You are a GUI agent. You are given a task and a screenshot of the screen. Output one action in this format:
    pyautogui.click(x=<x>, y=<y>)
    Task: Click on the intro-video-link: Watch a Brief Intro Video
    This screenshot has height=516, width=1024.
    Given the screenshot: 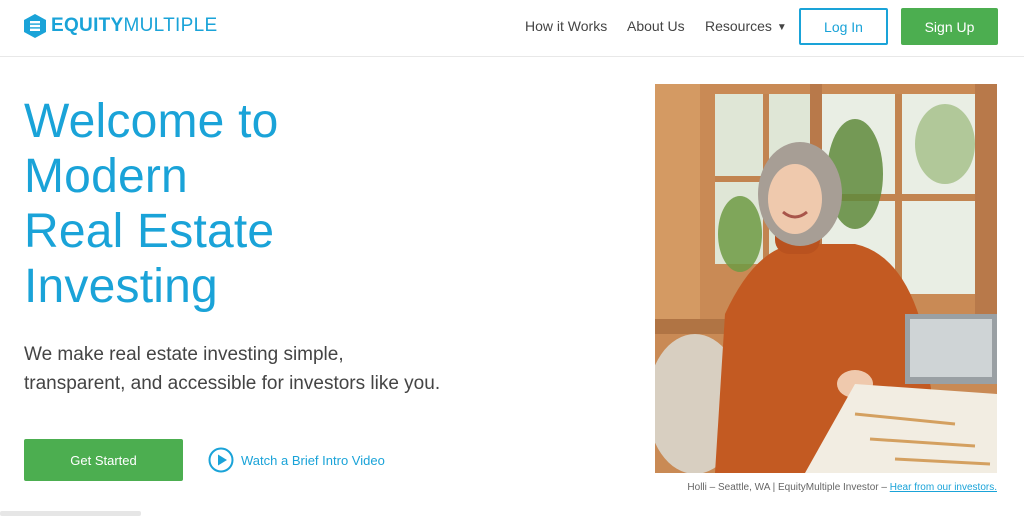 What is the action you would take?
    pyautogui.click(x=296, y=460)
    